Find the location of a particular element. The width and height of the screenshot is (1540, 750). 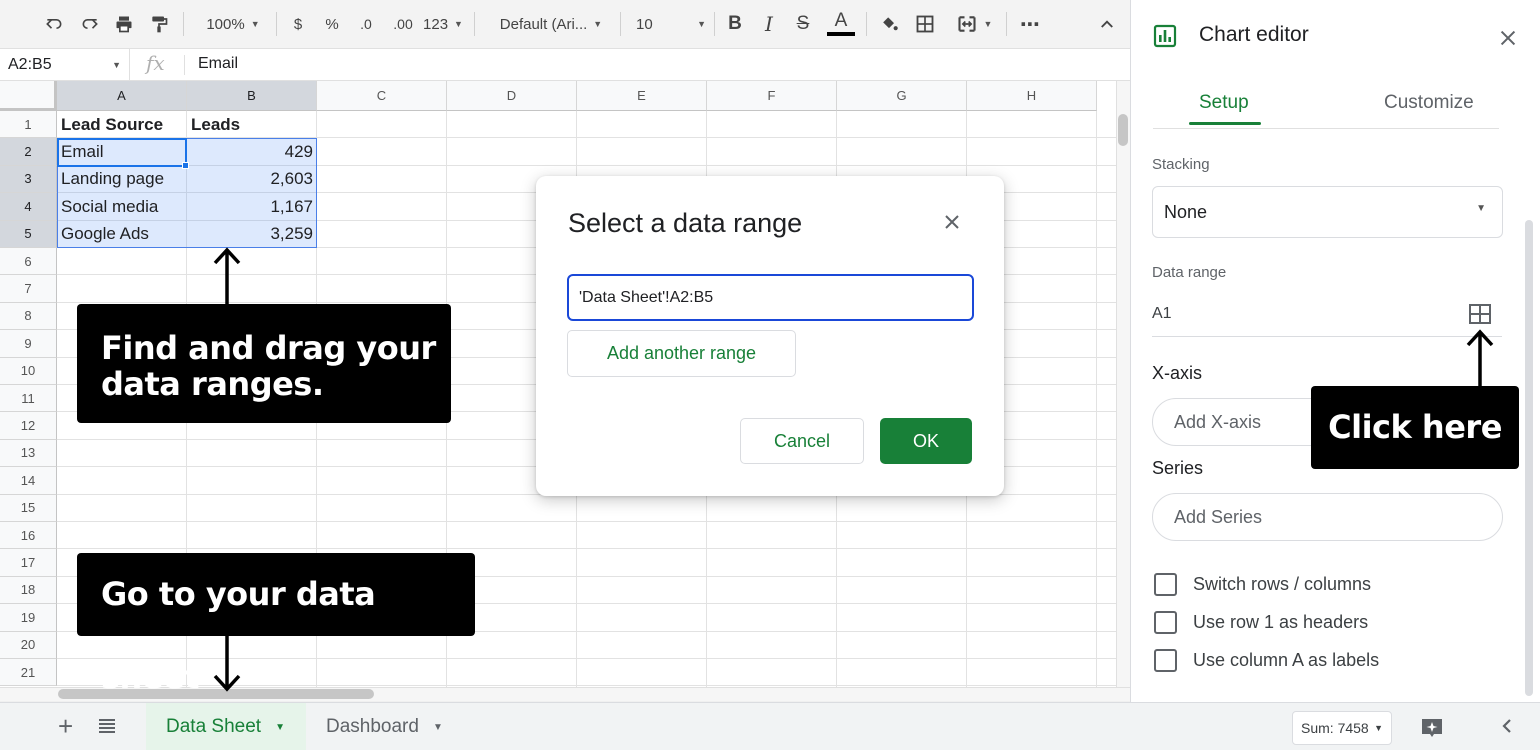

grid-line is located at coordinates (1096, 399).